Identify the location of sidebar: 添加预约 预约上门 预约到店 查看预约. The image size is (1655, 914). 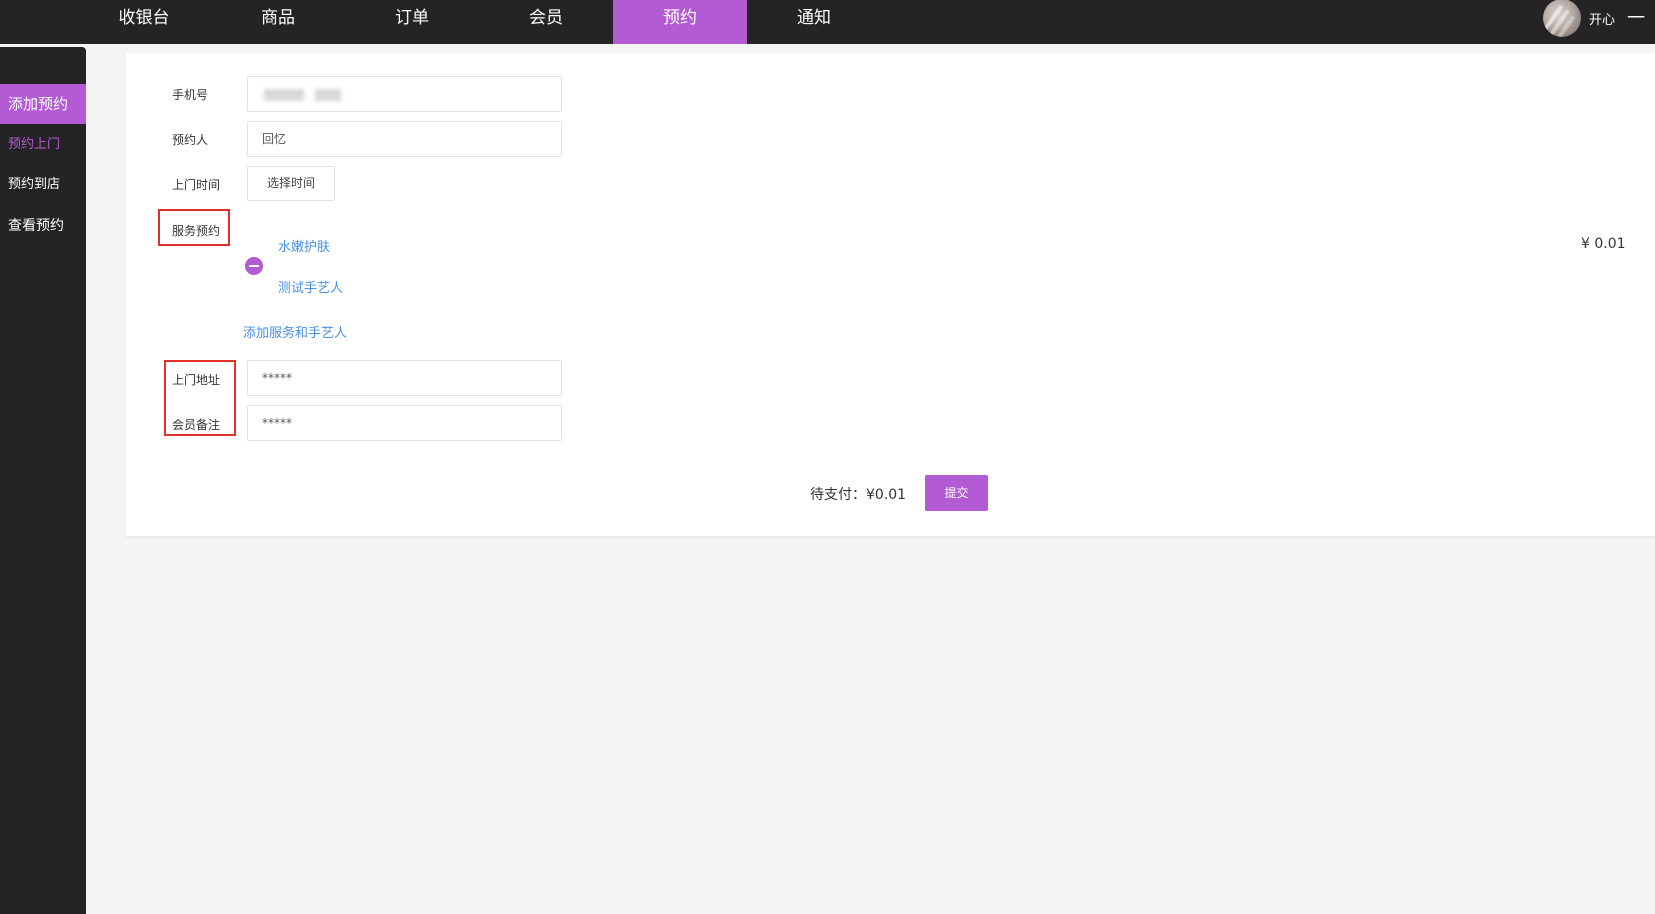
(43, 480).